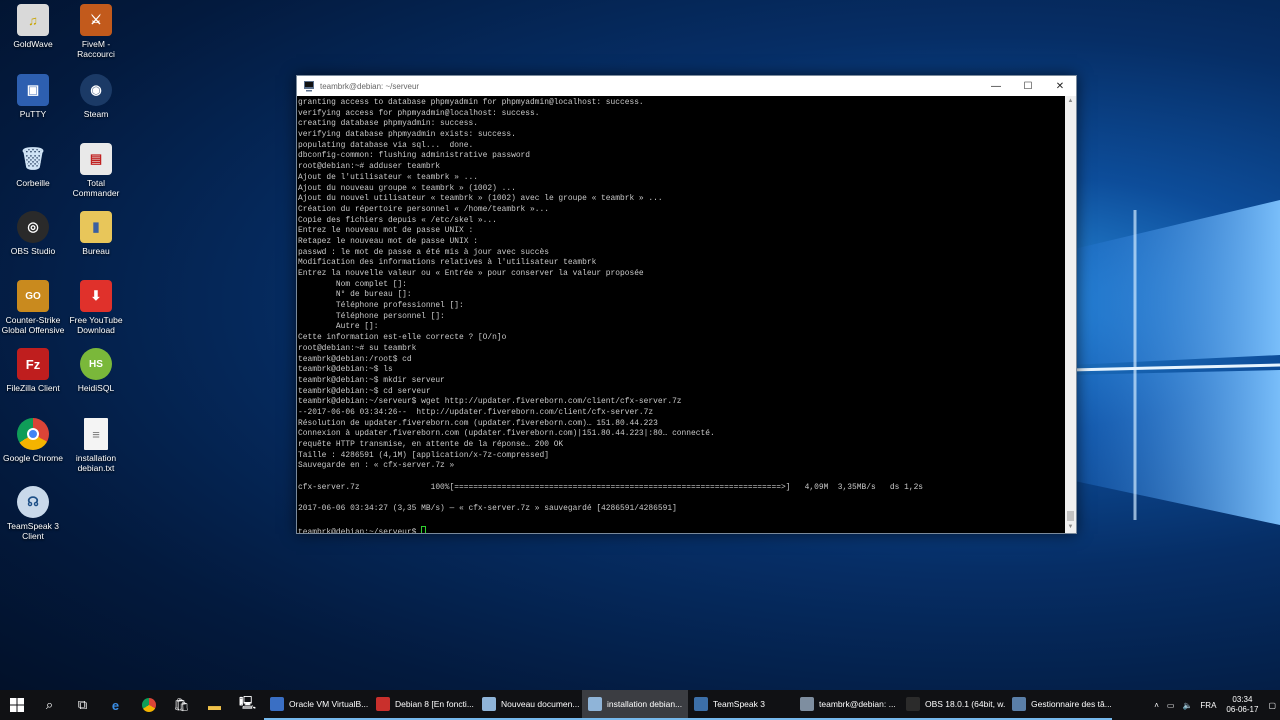 This screenshot has width=1280, height=720. Describe the element at coordinates (96, 159) in the screenshot. I see `total-commander-icon: ▤` at that location.